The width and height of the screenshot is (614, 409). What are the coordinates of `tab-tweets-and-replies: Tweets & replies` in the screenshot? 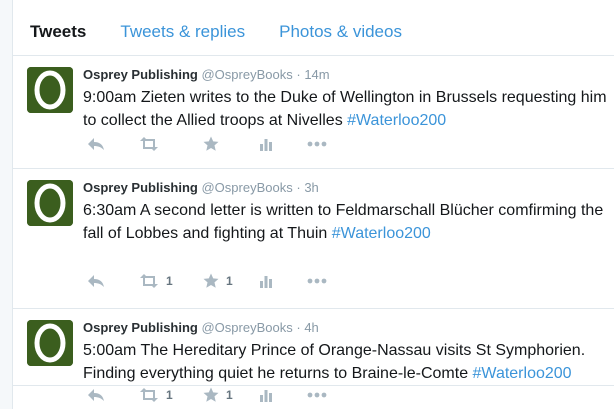 It's located at (182, 38).